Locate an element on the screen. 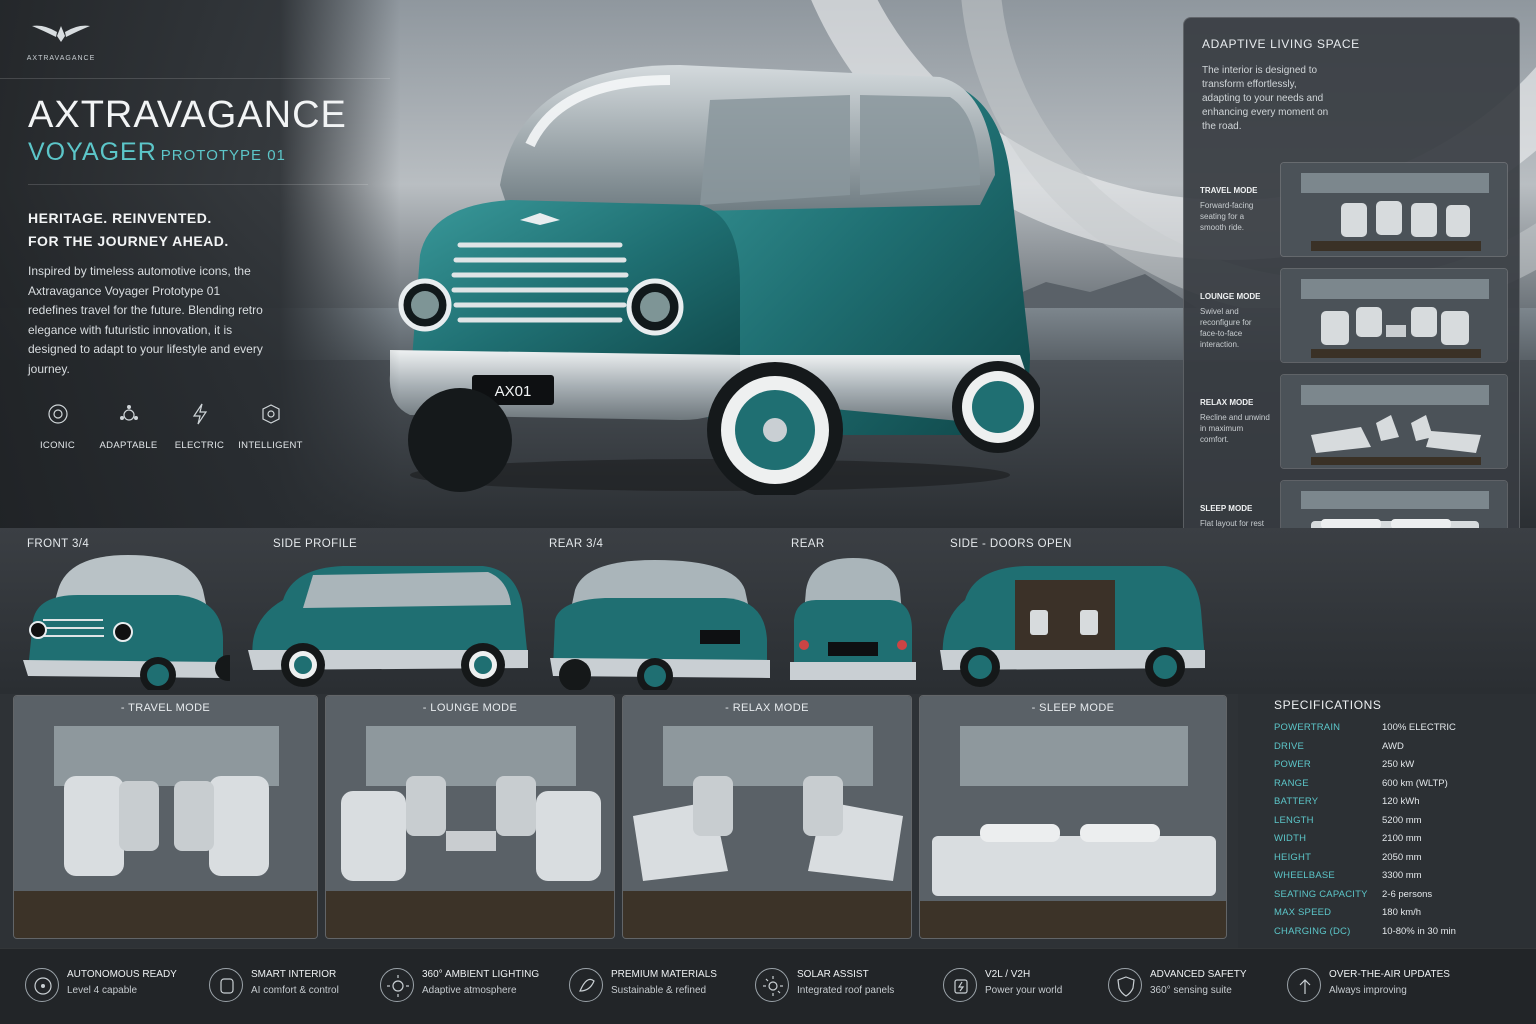 The height and width of the screenshot is (1024, 1536). interior-title: - RELAX MODE is located at coordinates (767, 708).